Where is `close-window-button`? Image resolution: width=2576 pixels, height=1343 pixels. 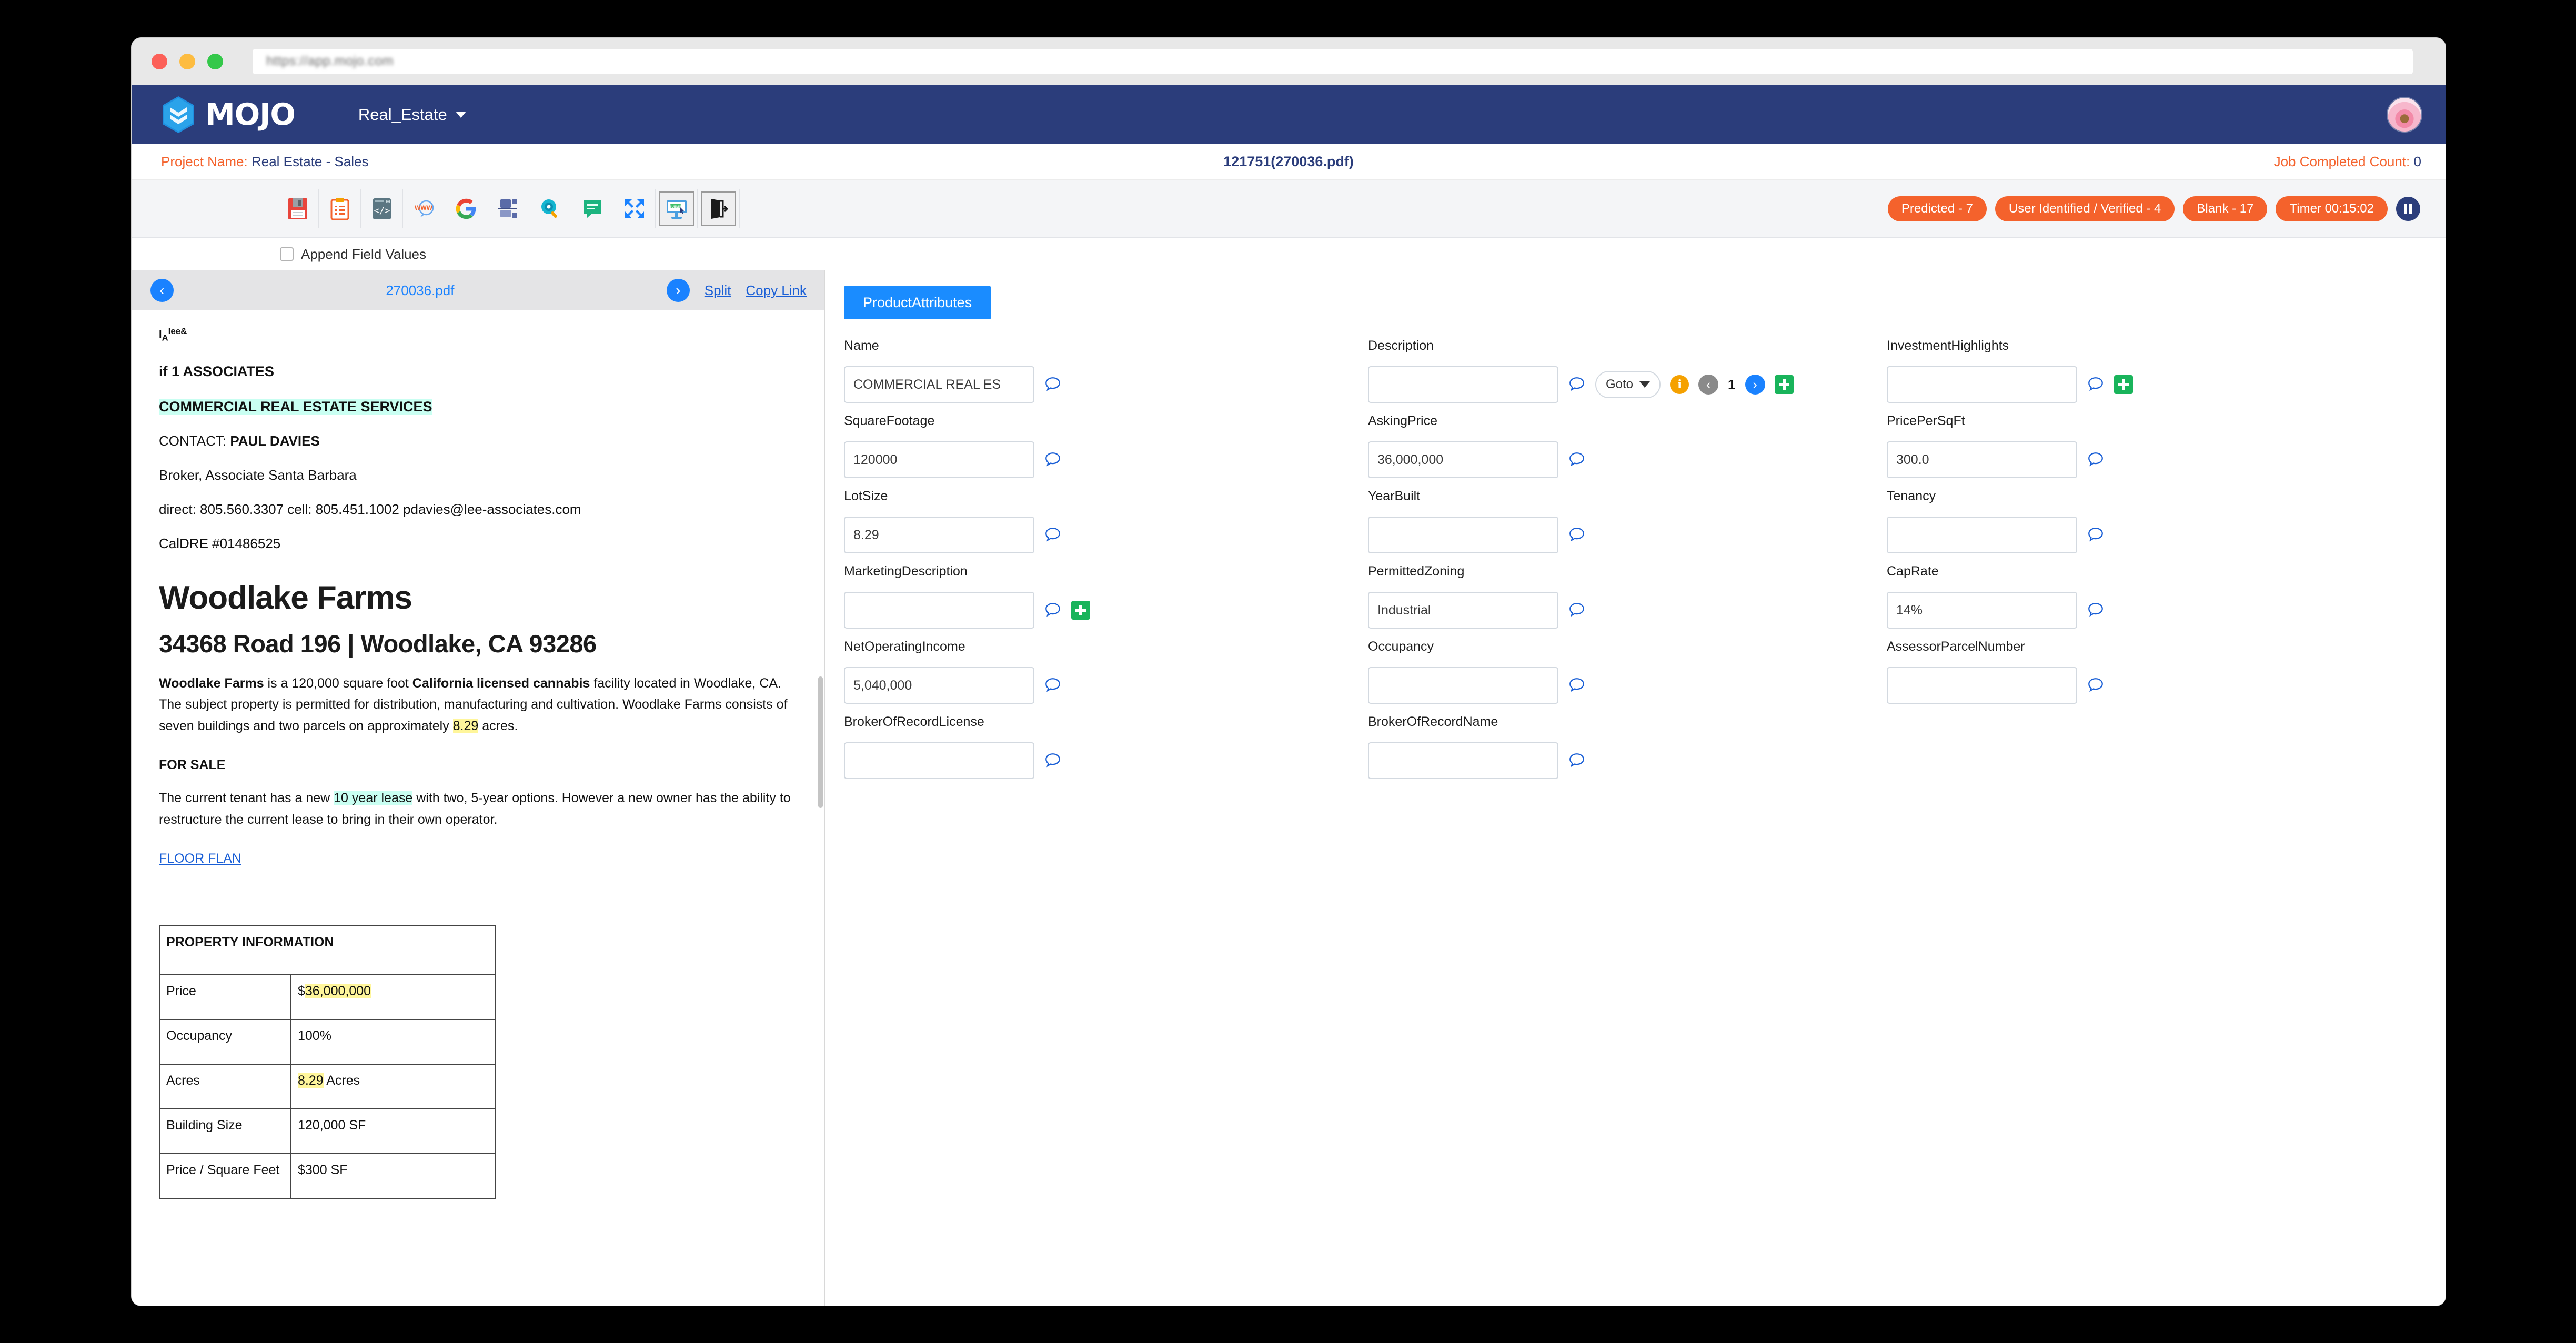 close-window-button is located at coordinates (159, 61).